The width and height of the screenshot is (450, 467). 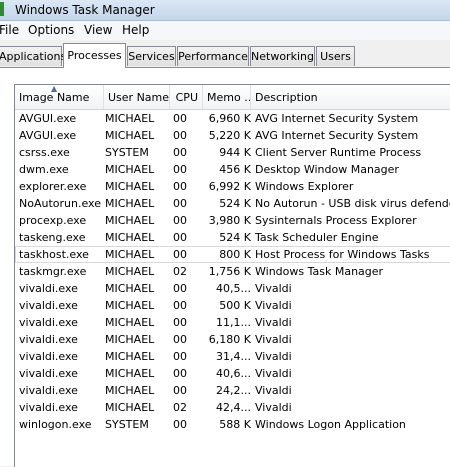 What do you see at coordinates (151, 56) in the screenshot?
I see `tab-services: Services` at bounding box center [151, 56].